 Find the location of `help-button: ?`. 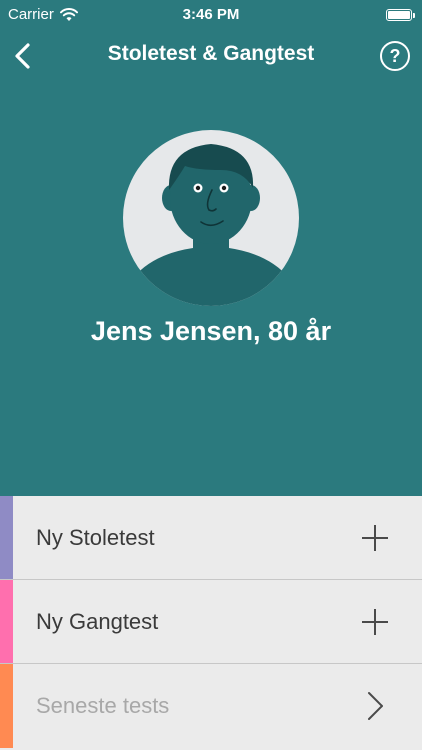

help-button: ? is located at coordinates (395, 56).